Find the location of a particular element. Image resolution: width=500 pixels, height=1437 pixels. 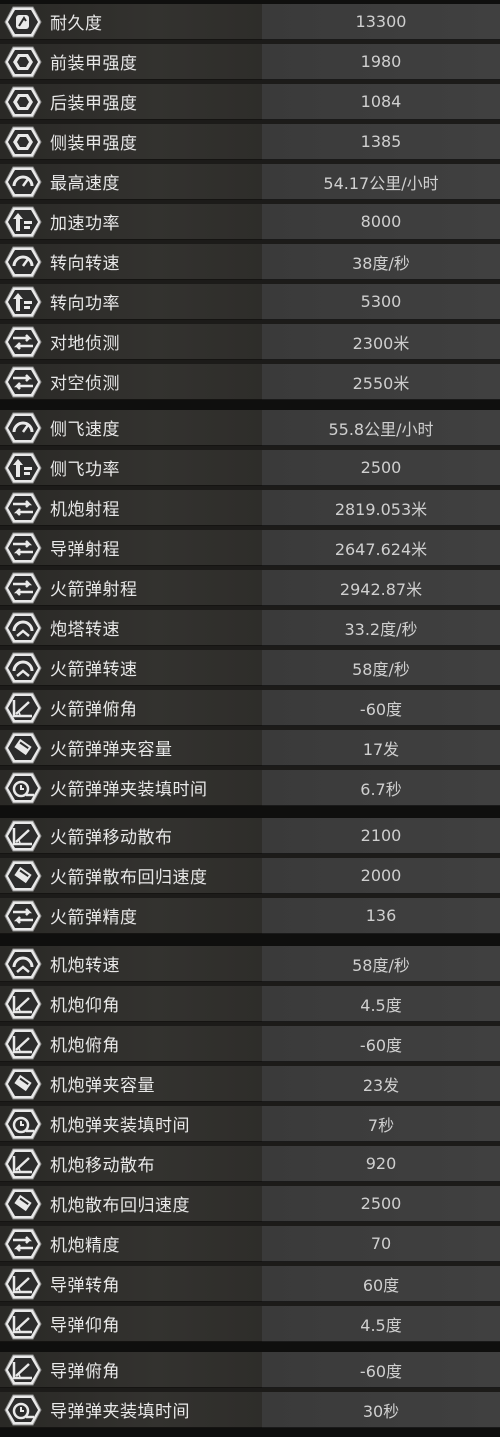

stat-label-cell: 机炮散布回归速度 is located at coordinates (131, 1204).